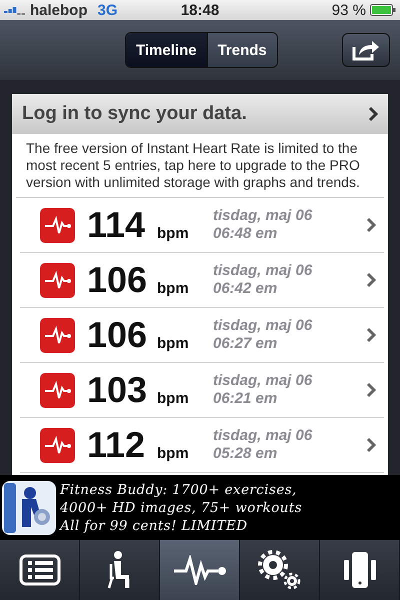  What do you see at coordinates (200, 114) in the screenshot?
I see `login-row: Log in to sync your data.` at bounding box center [200, 114].